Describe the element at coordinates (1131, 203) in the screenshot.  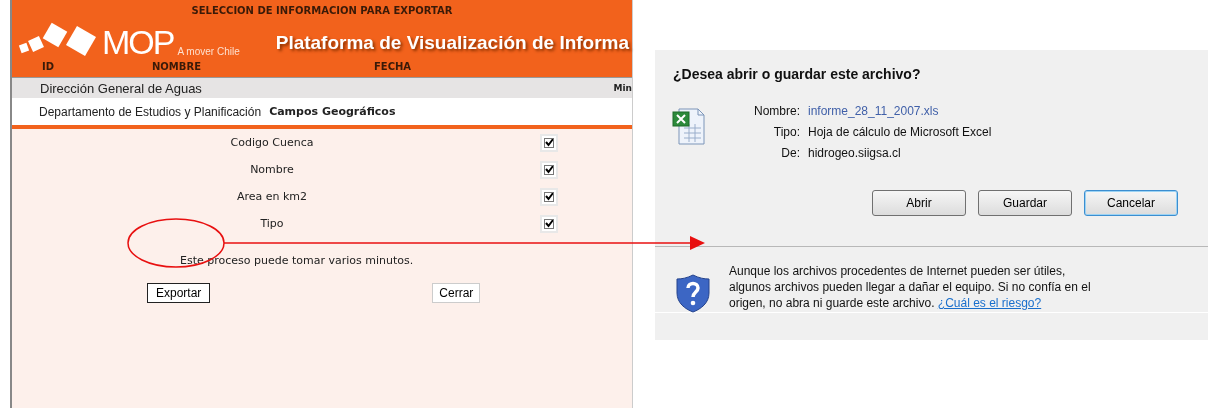
I see `dialog-button: Cancelar` at that location.